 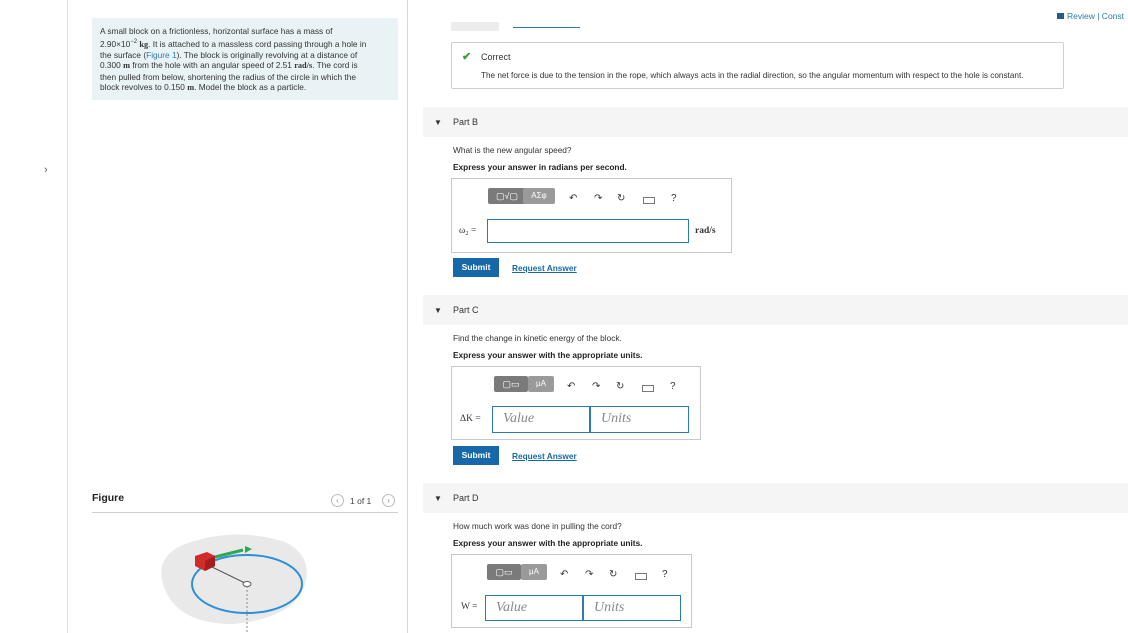 What do you see at coordinates (546, 27) in the screenshot?
I see `tab-underline` at bounding box center [546, 27].